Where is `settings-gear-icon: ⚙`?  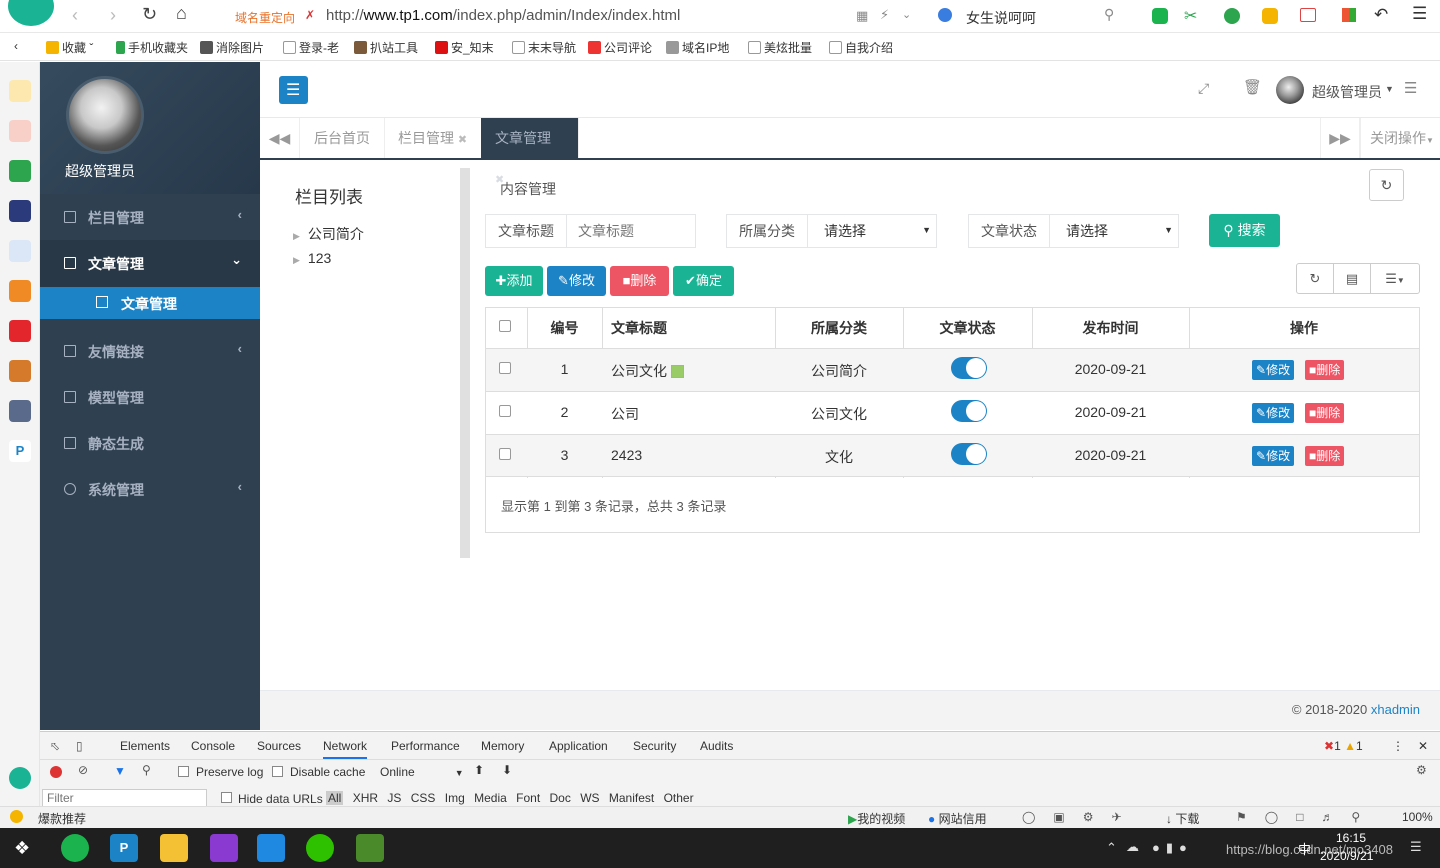
settings-gear-icon: ⚙ is located at coordinates (1421, 770).